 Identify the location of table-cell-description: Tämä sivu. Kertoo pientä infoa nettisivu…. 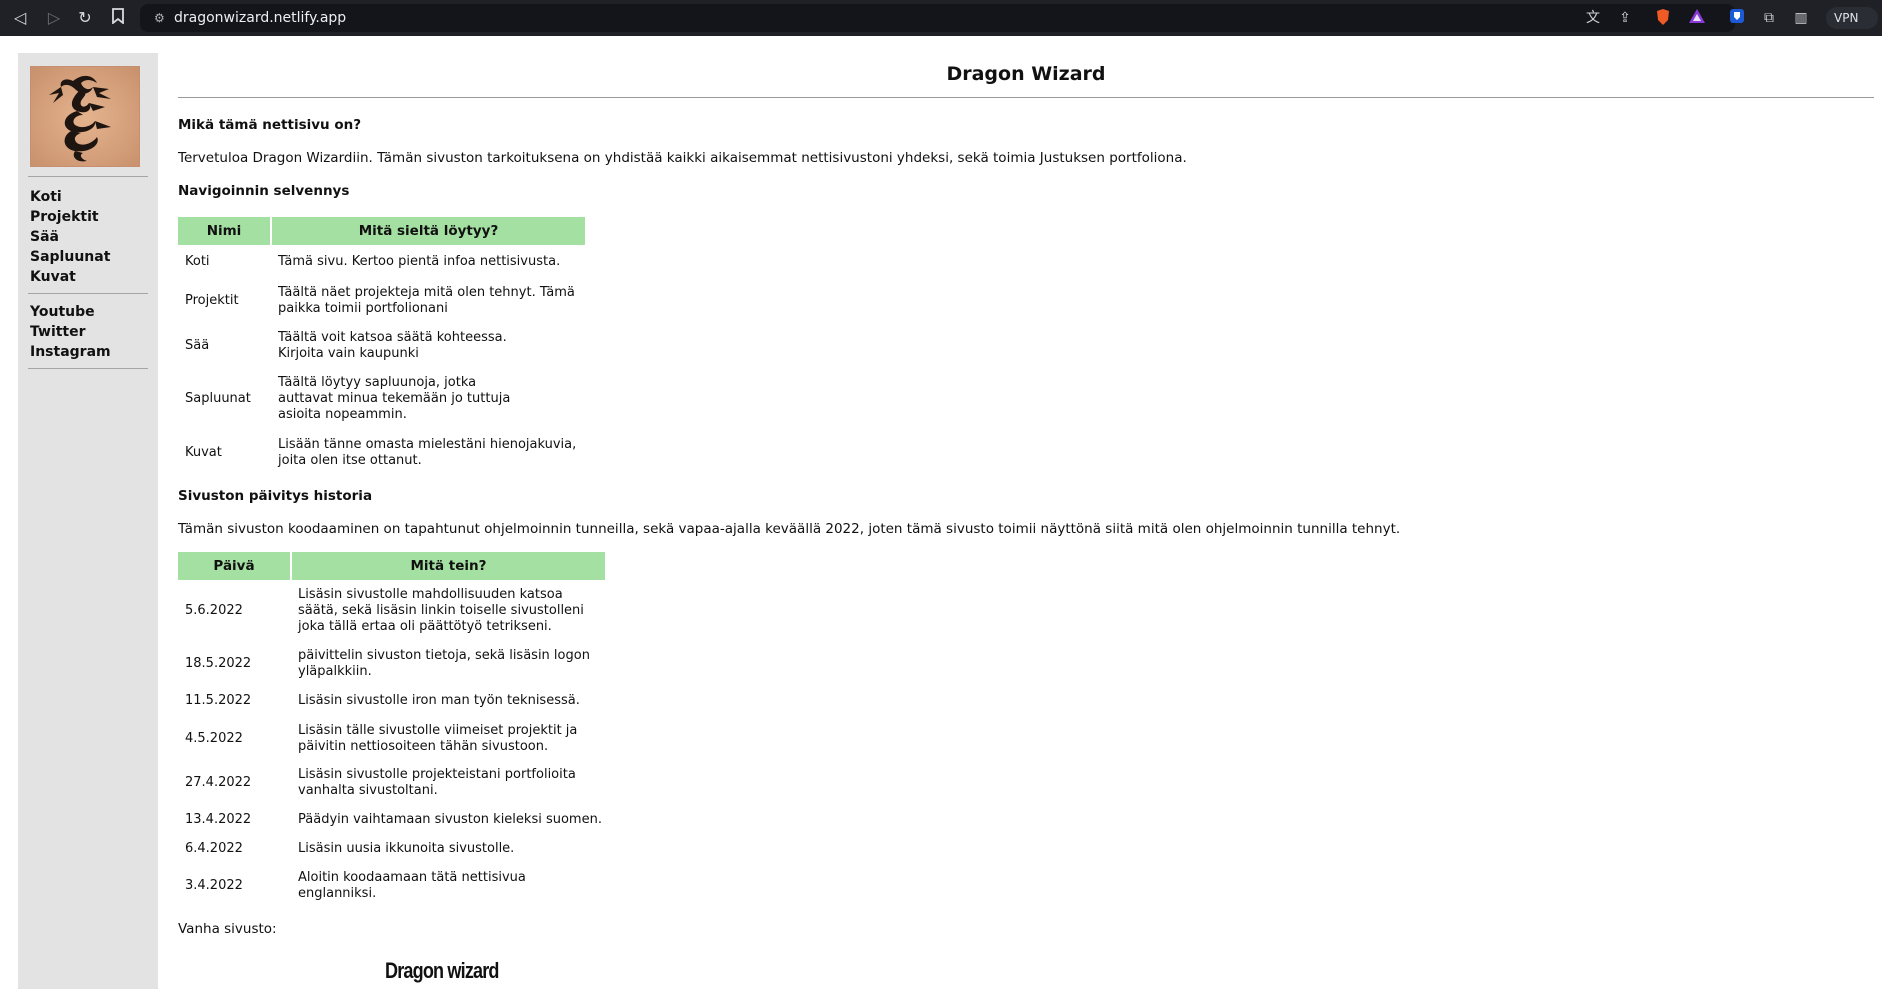
(419, 261).